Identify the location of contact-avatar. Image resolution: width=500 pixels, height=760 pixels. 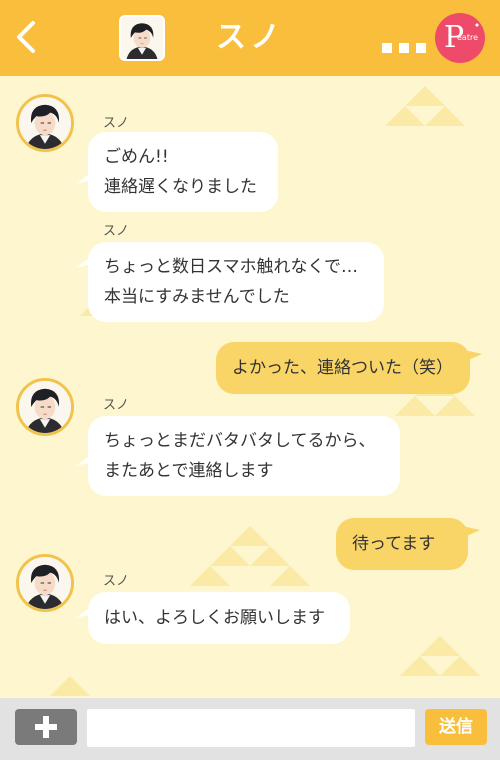
(142, 38).